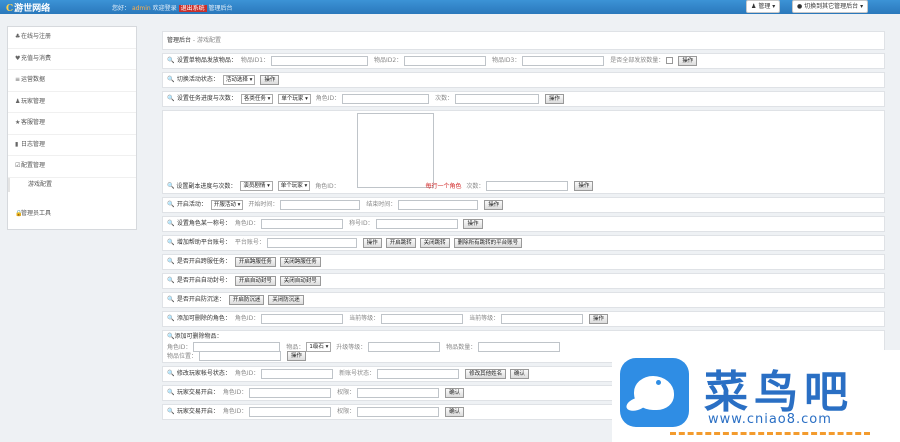  Describe the element at coordinates (455, 411) in the screenshot. I see `trade-confirm-button-2: 确认` at that location.